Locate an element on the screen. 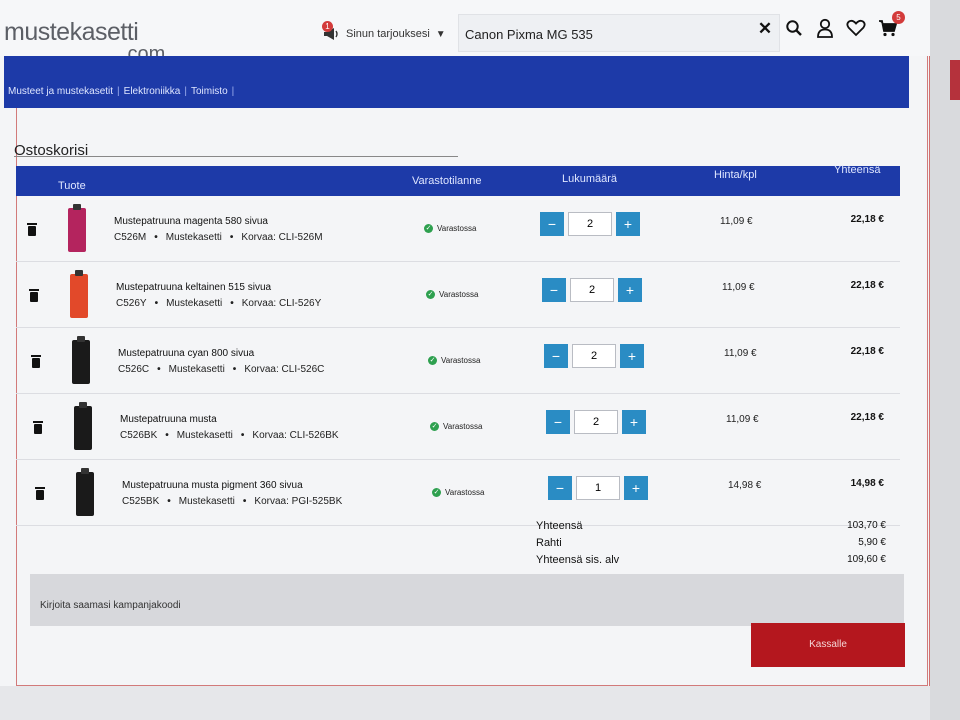  product-name: Mustepatruuna magenta 580 sivua is located at coordinates (191, 221).